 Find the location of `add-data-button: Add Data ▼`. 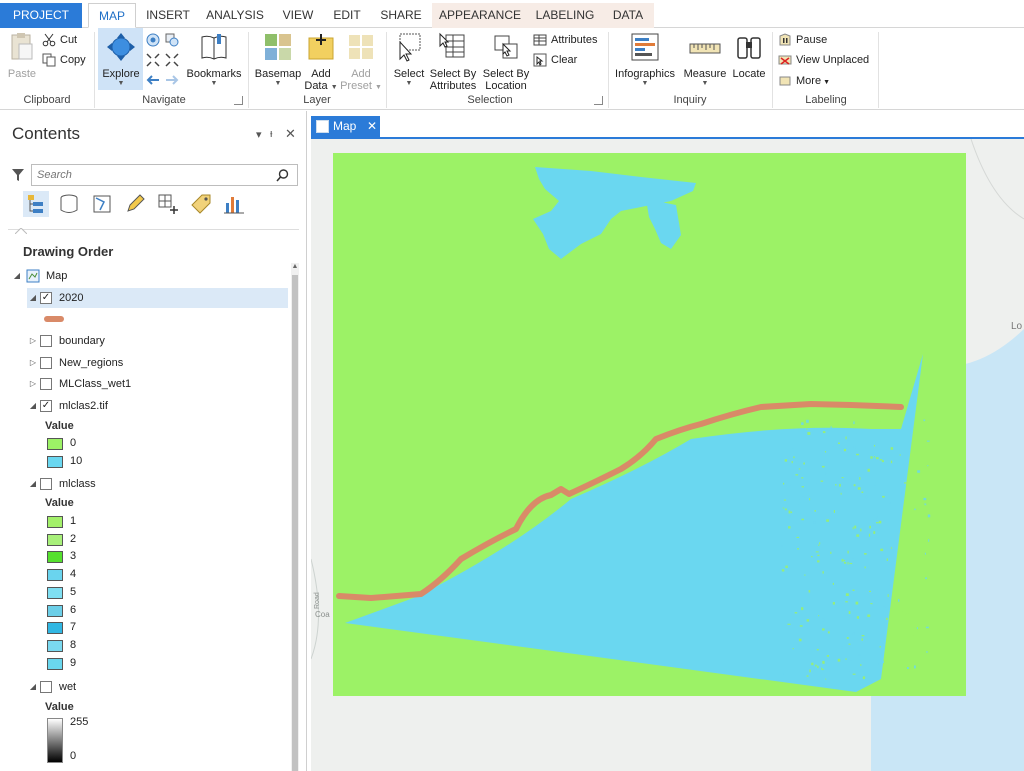

add-data-button: Add Data ▼ is located at coordinates (321, 63).